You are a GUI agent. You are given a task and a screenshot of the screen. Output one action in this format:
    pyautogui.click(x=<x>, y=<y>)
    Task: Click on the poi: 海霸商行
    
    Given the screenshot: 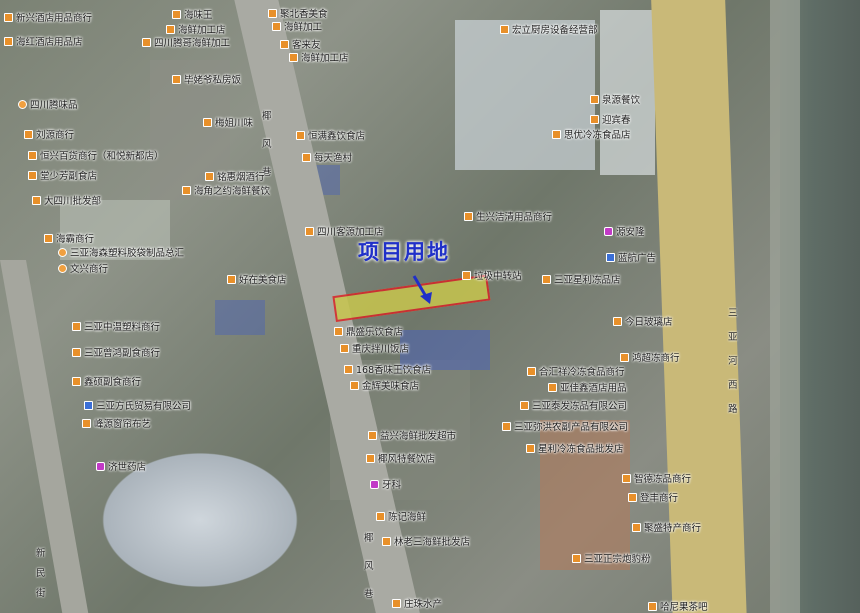 What is the action you would take?
    pyautogui.click(x=69, y=238)
    